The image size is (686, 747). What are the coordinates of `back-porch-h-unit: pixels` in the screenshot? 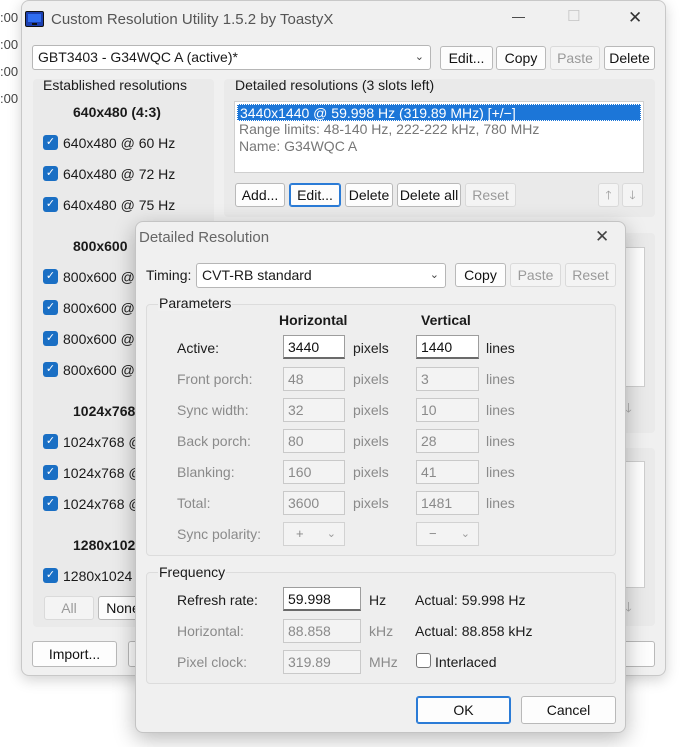 It's located at (371, 441).